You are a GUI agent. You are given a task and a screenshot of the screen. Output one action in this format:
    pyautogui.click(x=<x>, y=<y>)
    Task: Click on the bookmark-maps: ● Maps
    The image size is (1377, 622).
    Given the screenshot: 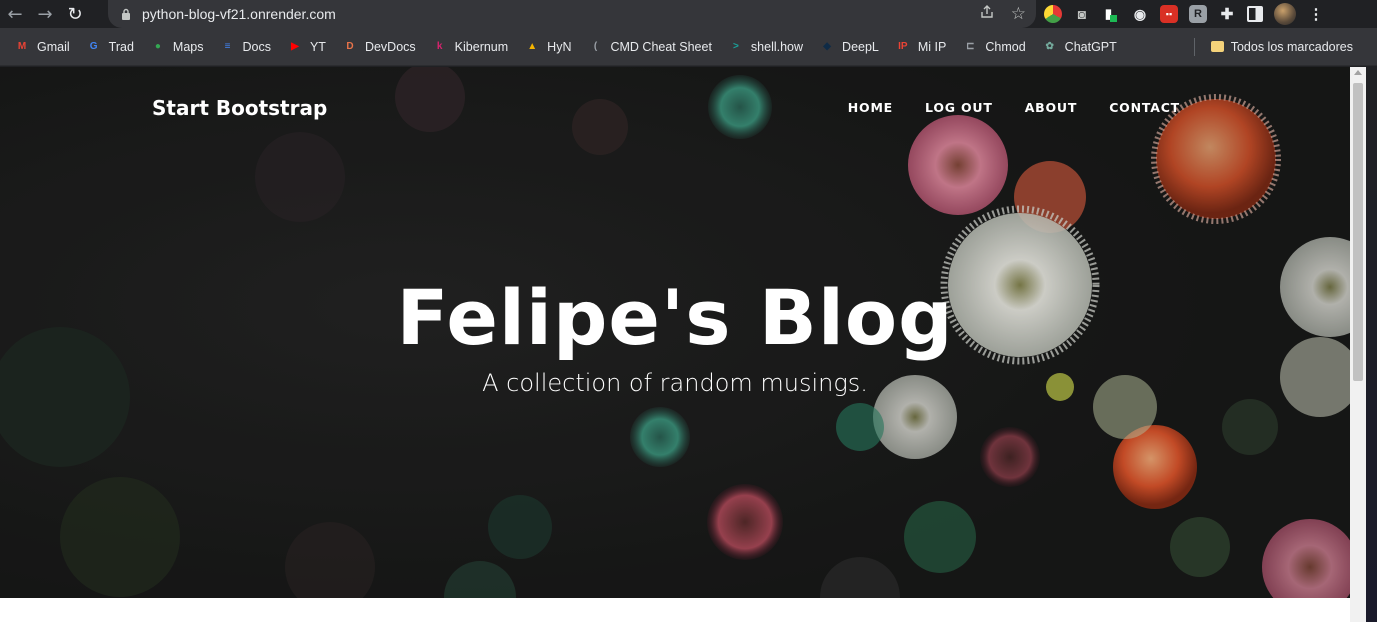 What is the action you would take?
    pyautogui.click(x=177, y=47)
    